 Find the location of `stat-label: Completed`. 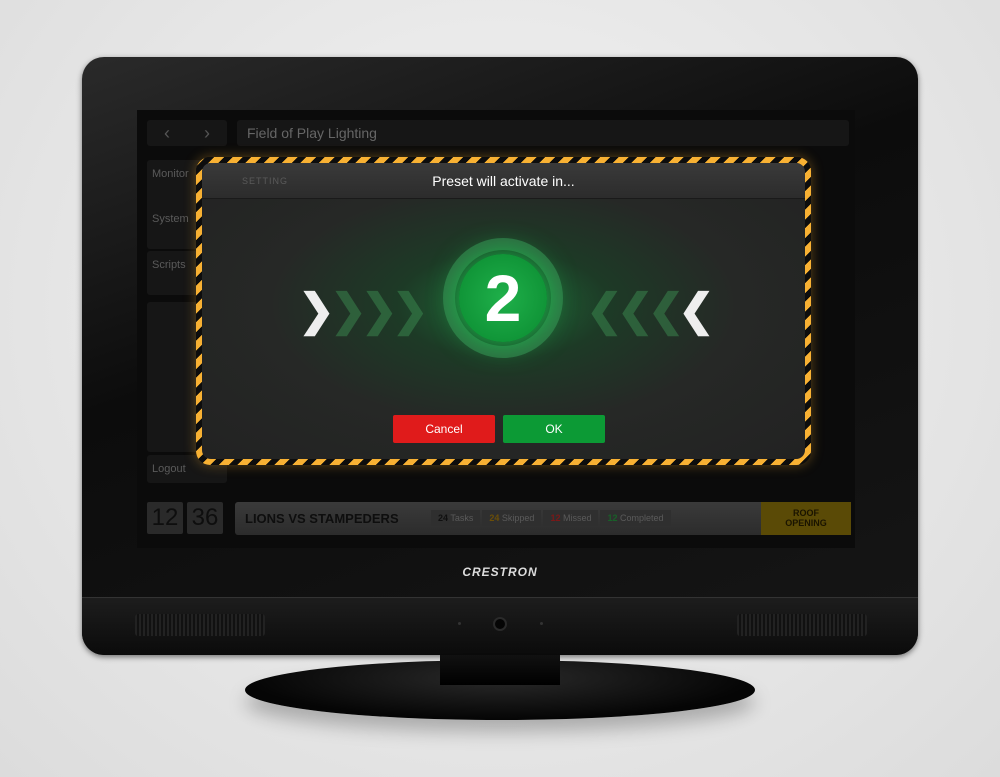

stat-label: Completed is located at coordinates (642, 518).